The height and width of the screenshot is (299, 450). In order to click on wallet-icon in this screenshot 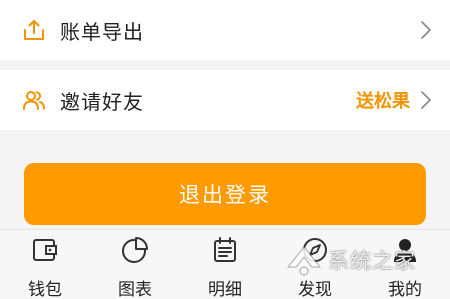, I will do `click(45, 250)`.